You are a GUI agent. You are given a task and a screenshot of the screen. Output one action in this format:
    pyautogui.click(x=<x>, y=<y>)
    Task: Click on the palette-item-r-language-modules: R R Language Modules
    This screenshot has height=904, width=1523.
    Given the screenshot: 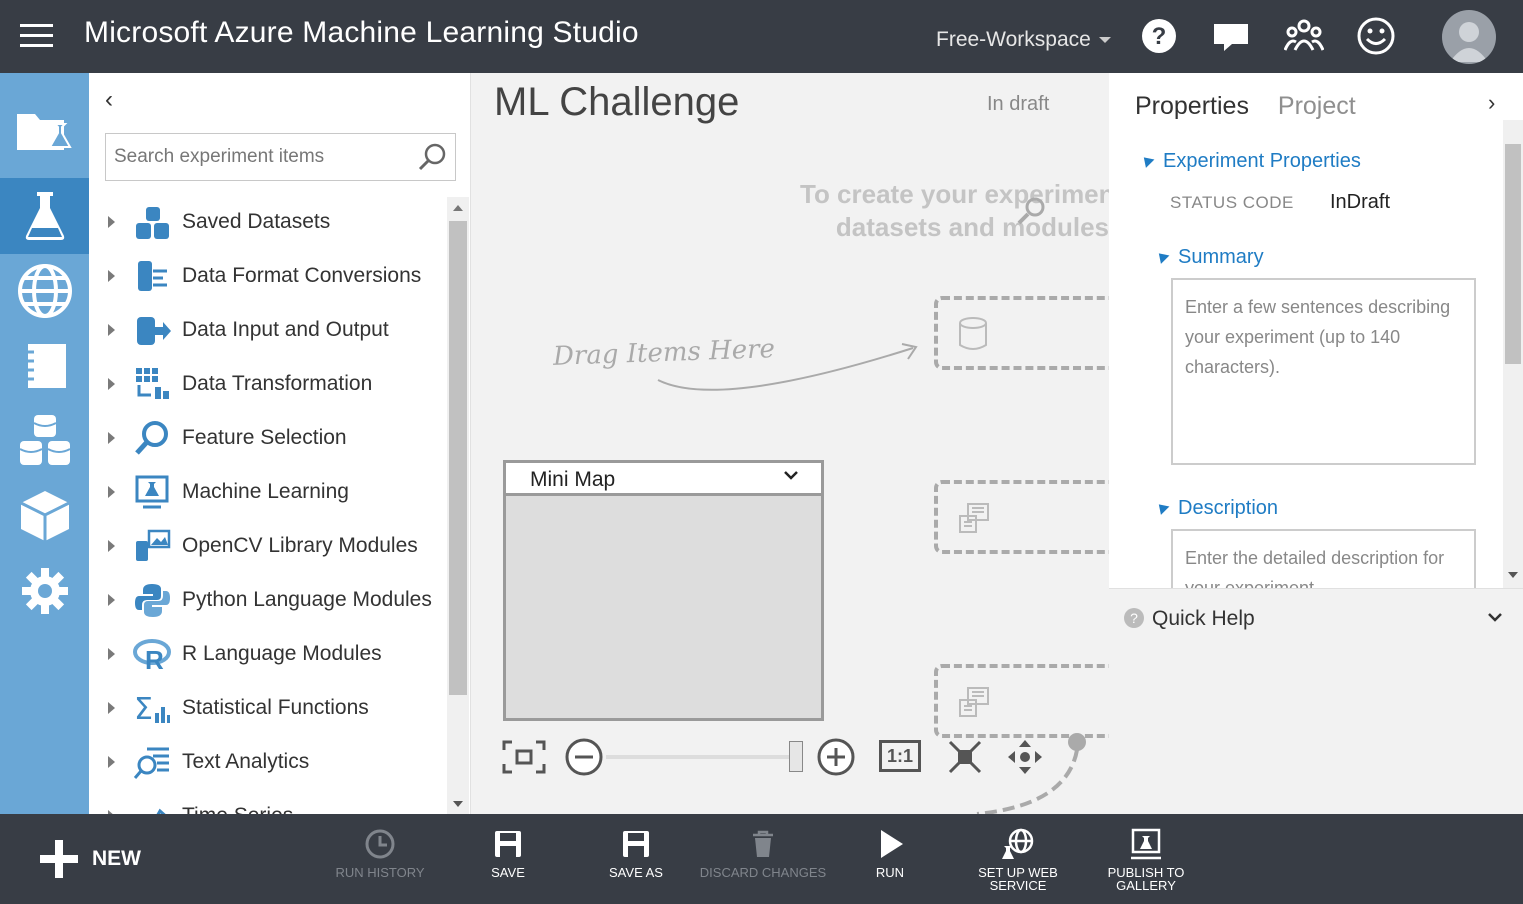 What is the action you would take?
    pyautogui.click(x=272, y=654)
    